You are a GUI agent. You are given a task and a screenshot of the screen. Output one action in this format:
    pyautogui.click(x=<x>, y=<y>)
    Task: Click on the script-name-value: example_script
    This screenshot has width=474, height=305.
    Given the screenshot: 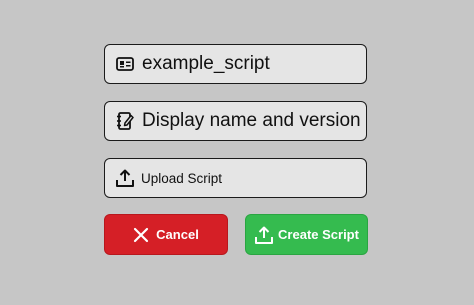 What is the action you would take?
    pyautogui.click(x=206, y=63)
    